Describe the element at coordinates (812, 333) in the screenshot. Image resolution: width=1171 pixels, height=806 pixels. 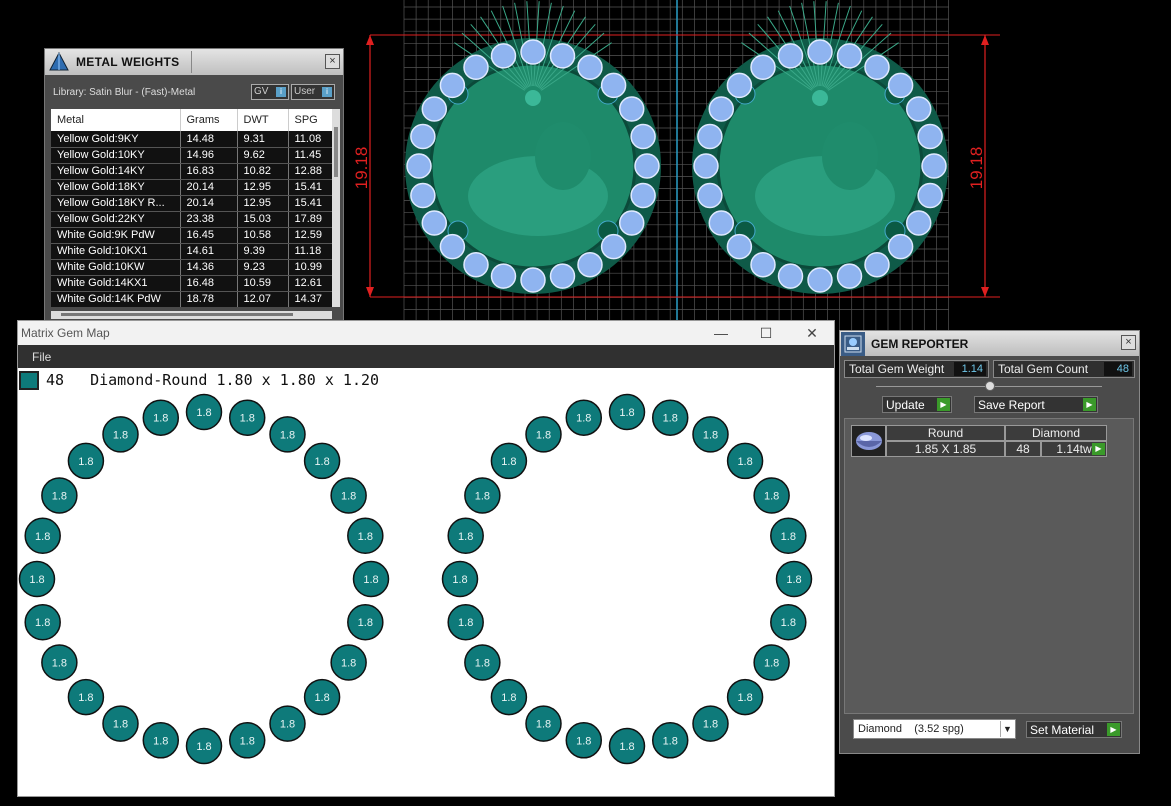
I see `close-icon: ✕` at that location.